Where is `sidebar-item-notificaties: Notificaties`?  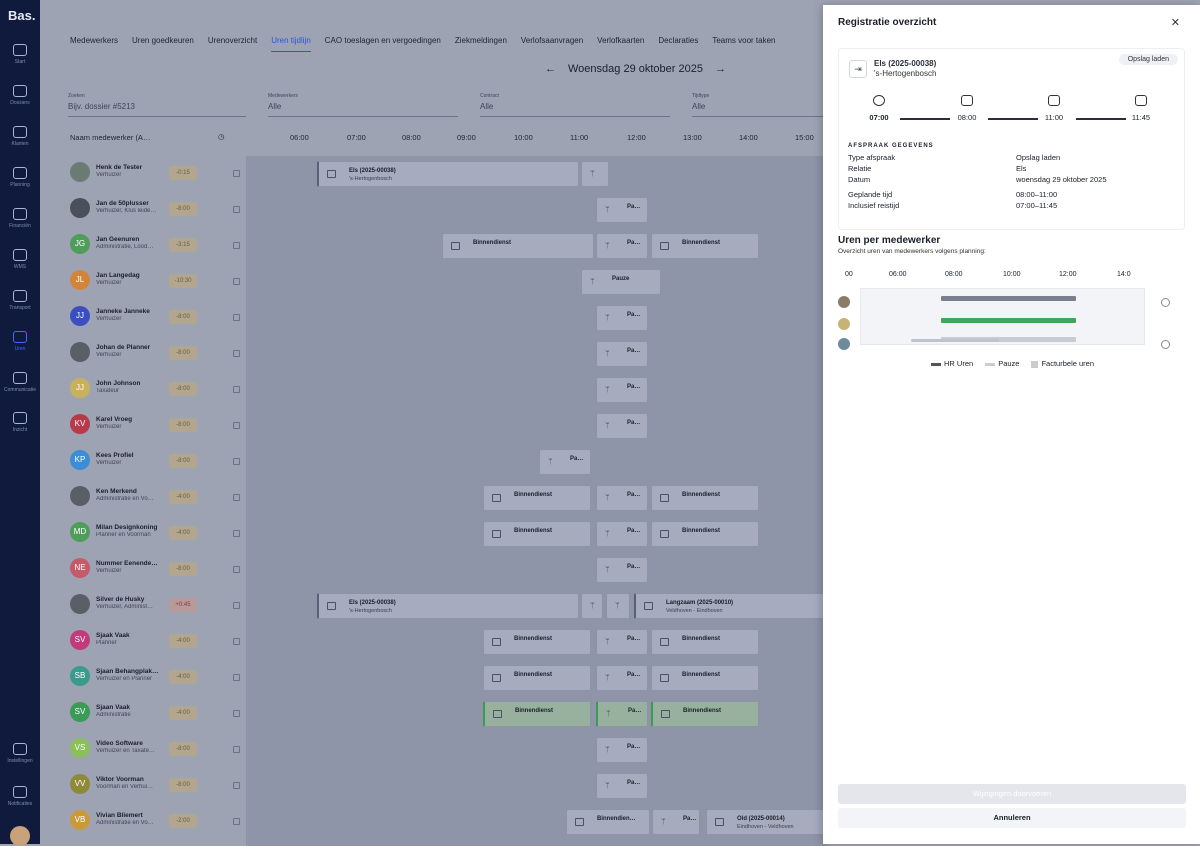 sidebar-item-notificaties: Notificaties is located at coordinates (20, 796).